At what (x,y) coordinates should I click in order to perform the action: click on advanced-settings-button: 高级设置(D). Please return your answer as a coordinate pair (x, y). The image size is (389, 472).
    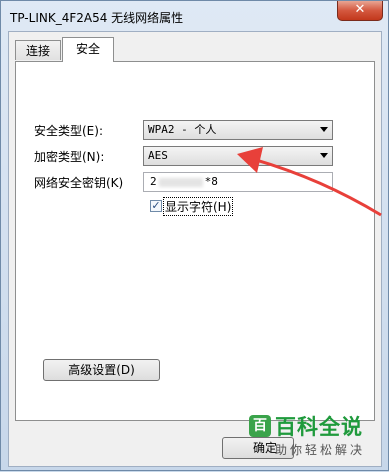
    Looking at the image, I should click on (101, 370).